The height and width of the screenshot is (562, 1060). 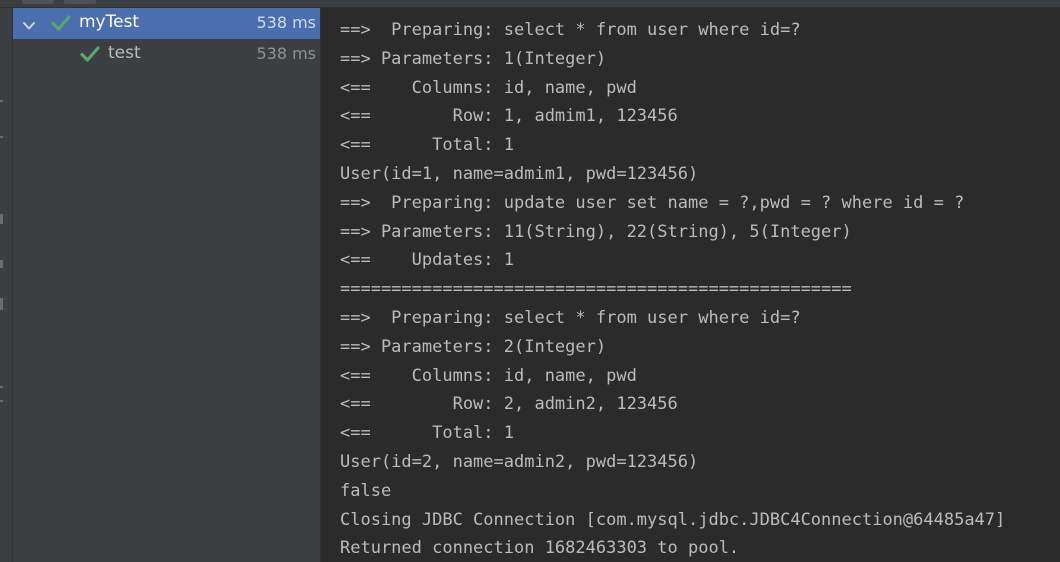 What do you see at coordinates (540, 548) in the screenshot?
I see `console-line: Returned connection 1682463303 to pool.` at bounding box center [540, 548].